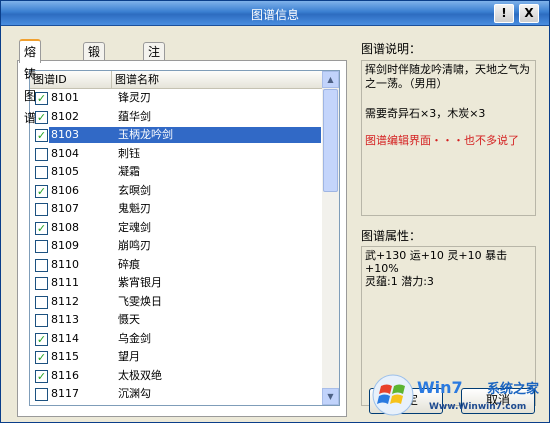  I want to click on row-id: 8118, so click(65, 405).